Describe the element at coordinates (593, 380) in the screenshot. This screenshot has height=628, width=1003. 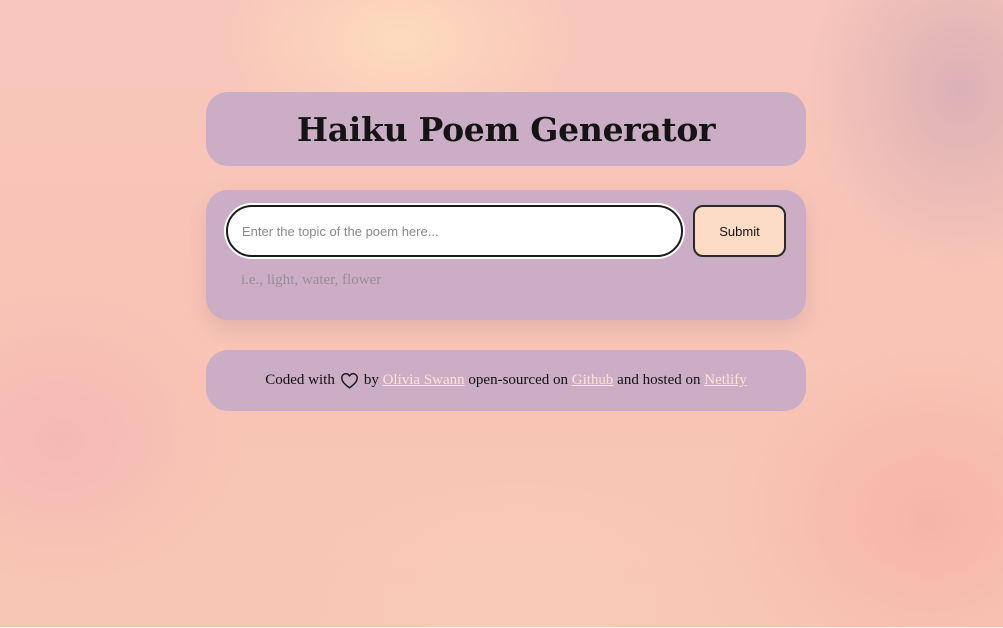
I see `github-link: Github` at that location.